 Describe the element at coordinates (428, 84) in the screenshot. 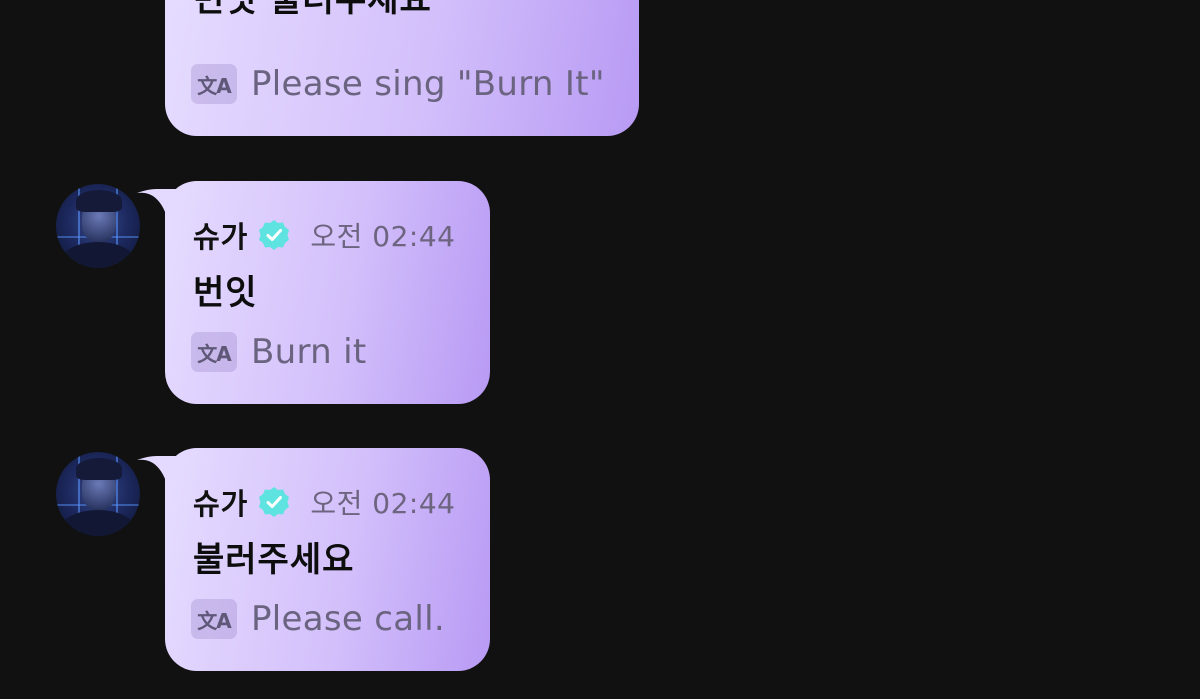

I see `translation-text: Please sing "Burn It"` at that location.